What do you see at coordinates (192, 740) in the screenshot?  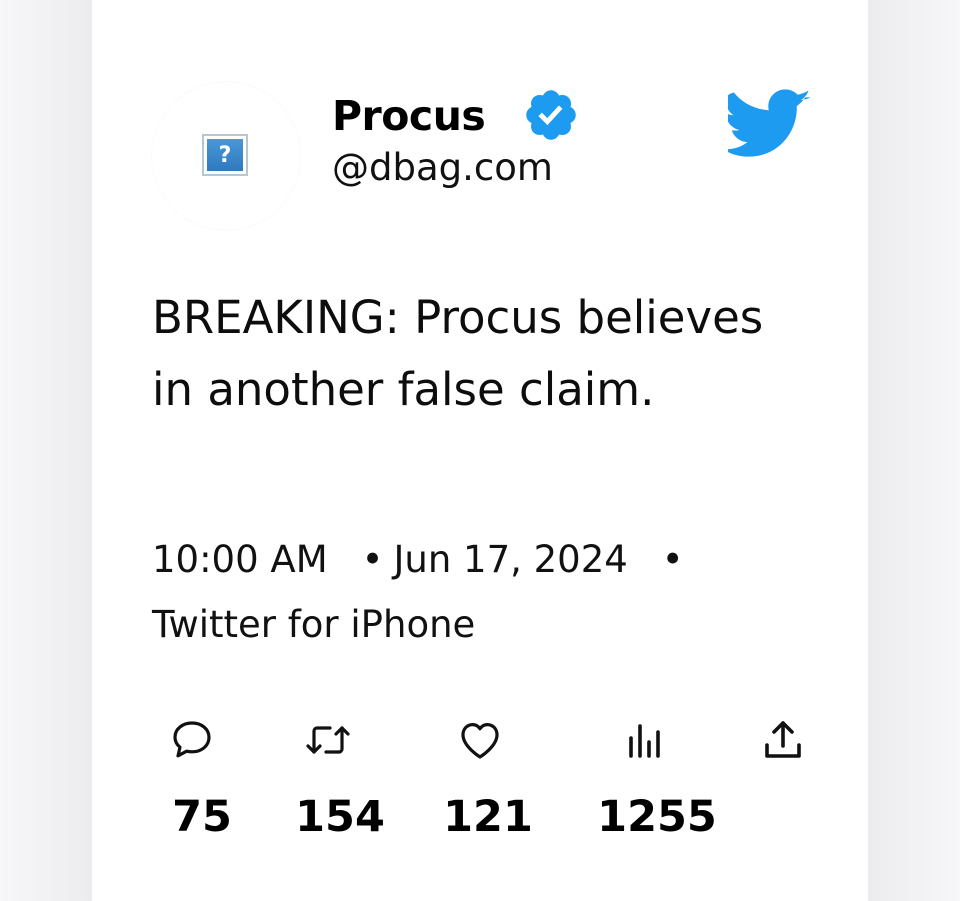 I see `reply-icon` at bounding box center [192, 740].